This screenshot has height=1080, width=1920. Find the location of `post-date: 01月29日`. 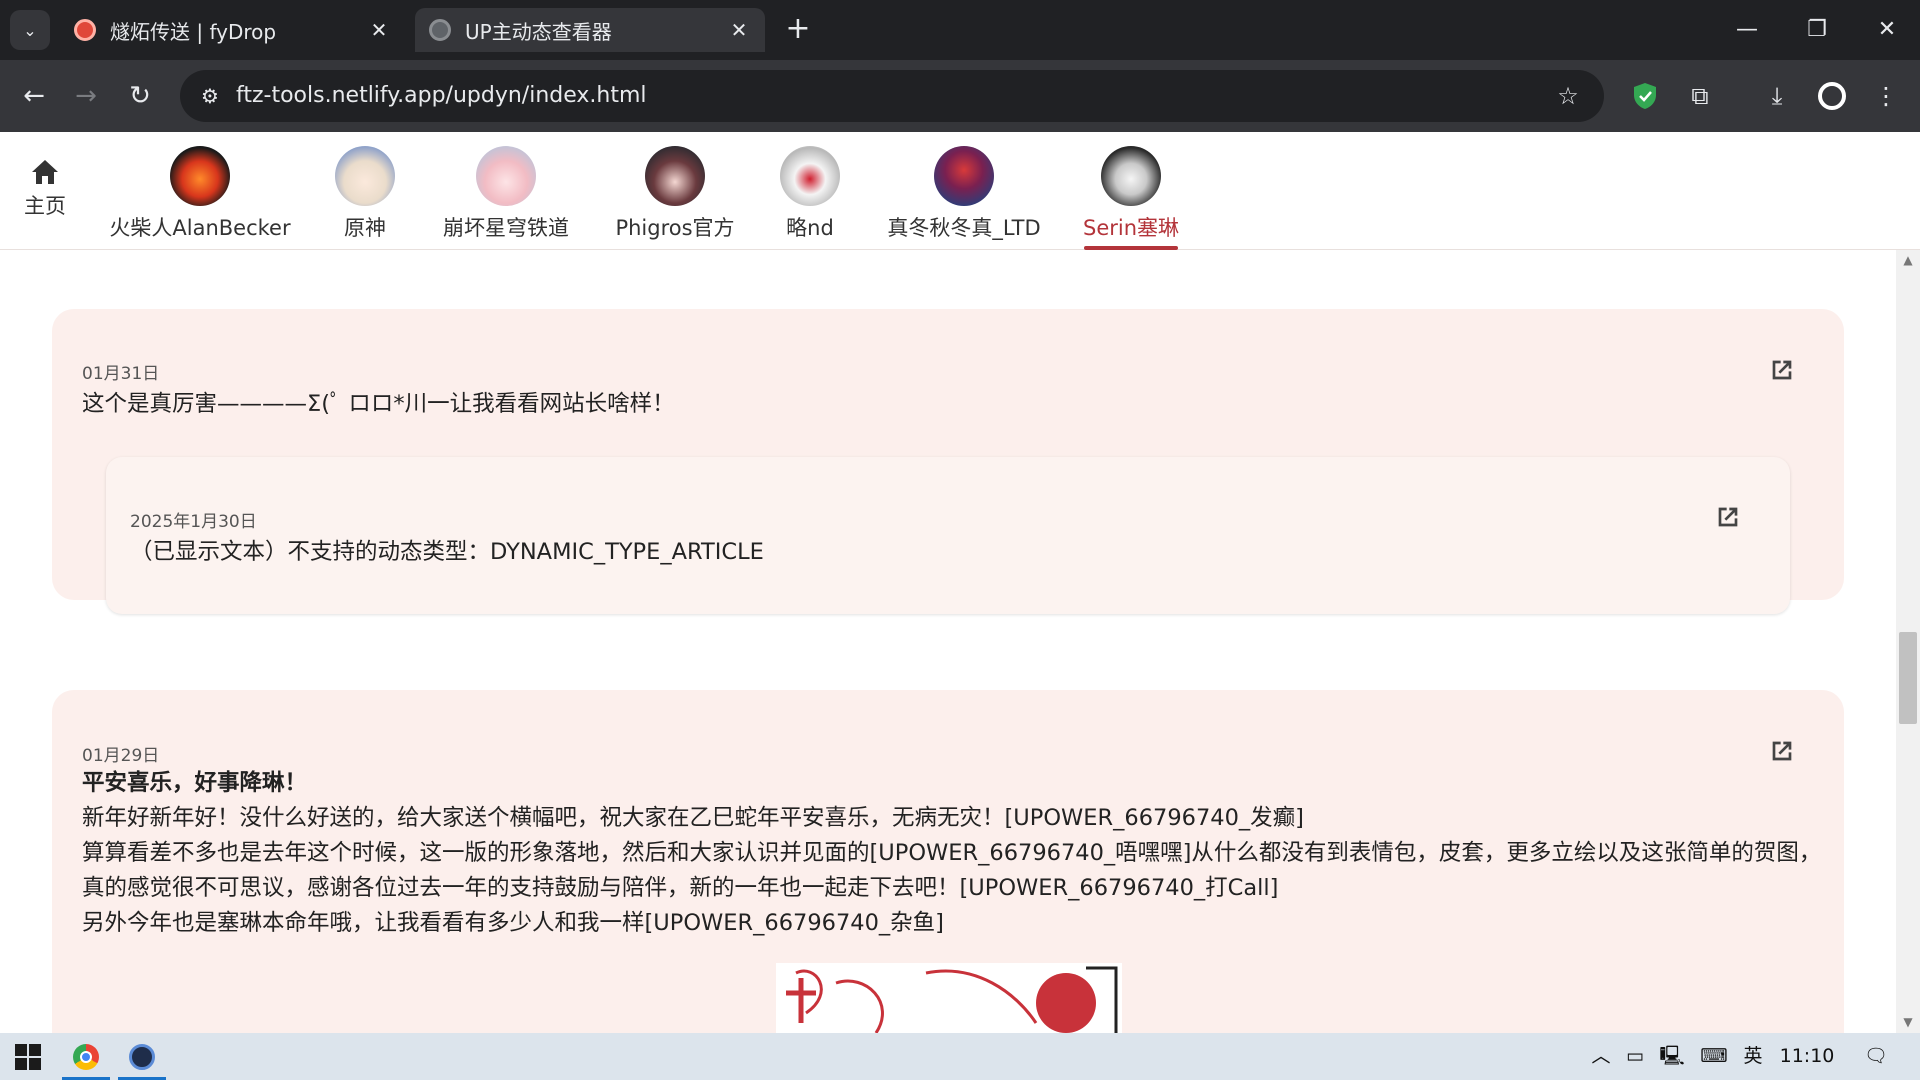

post-date: 01月29日 is located at coordinates (121, 756).